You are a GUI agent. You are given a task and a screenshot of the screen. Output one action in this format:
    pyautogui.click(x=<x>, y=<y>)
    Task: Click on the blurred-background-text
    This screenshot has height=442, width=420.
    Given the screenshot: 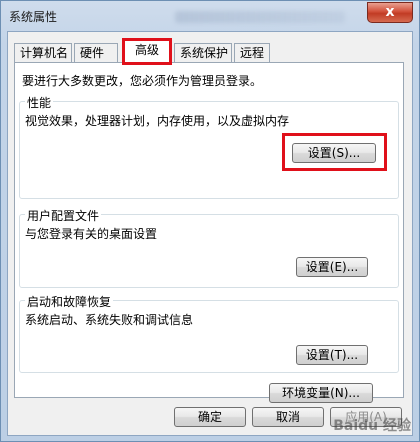 What is the action you would take?
    pyautogui.click(x=260, y=17)
    